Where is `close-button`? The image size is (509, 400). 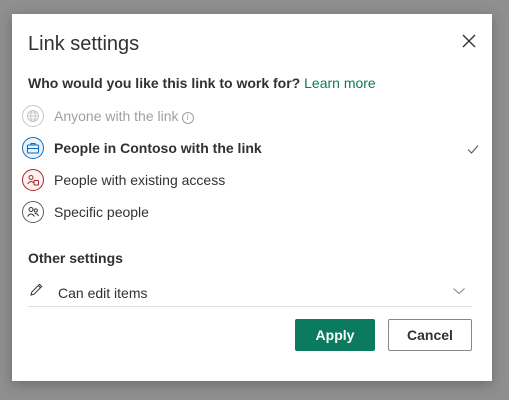
close-button is located at coordinates (469, 41).